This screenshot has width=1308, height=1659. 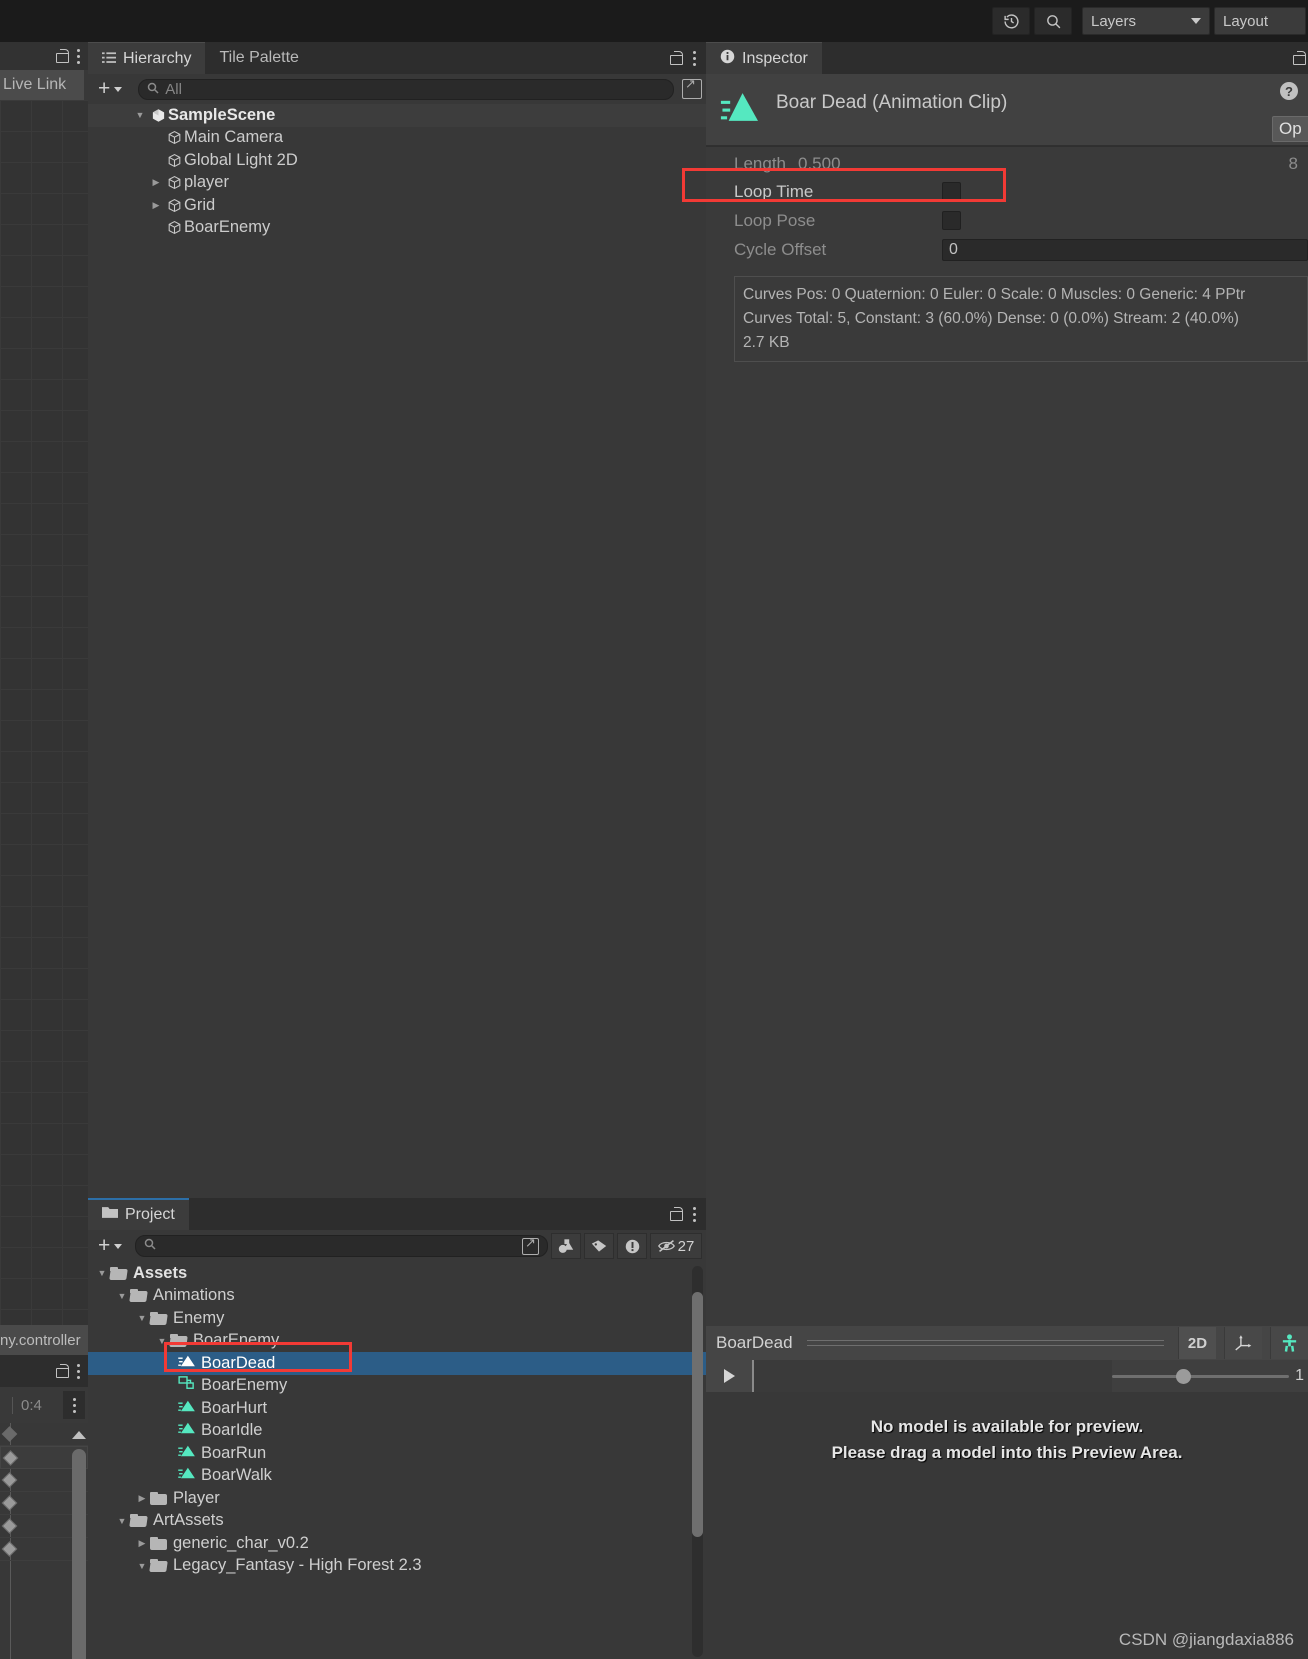 What do you see at coordinates (110, 89) in the screenshot?
I see `add-gameobject-button: +` at bounding box center [110, 89].